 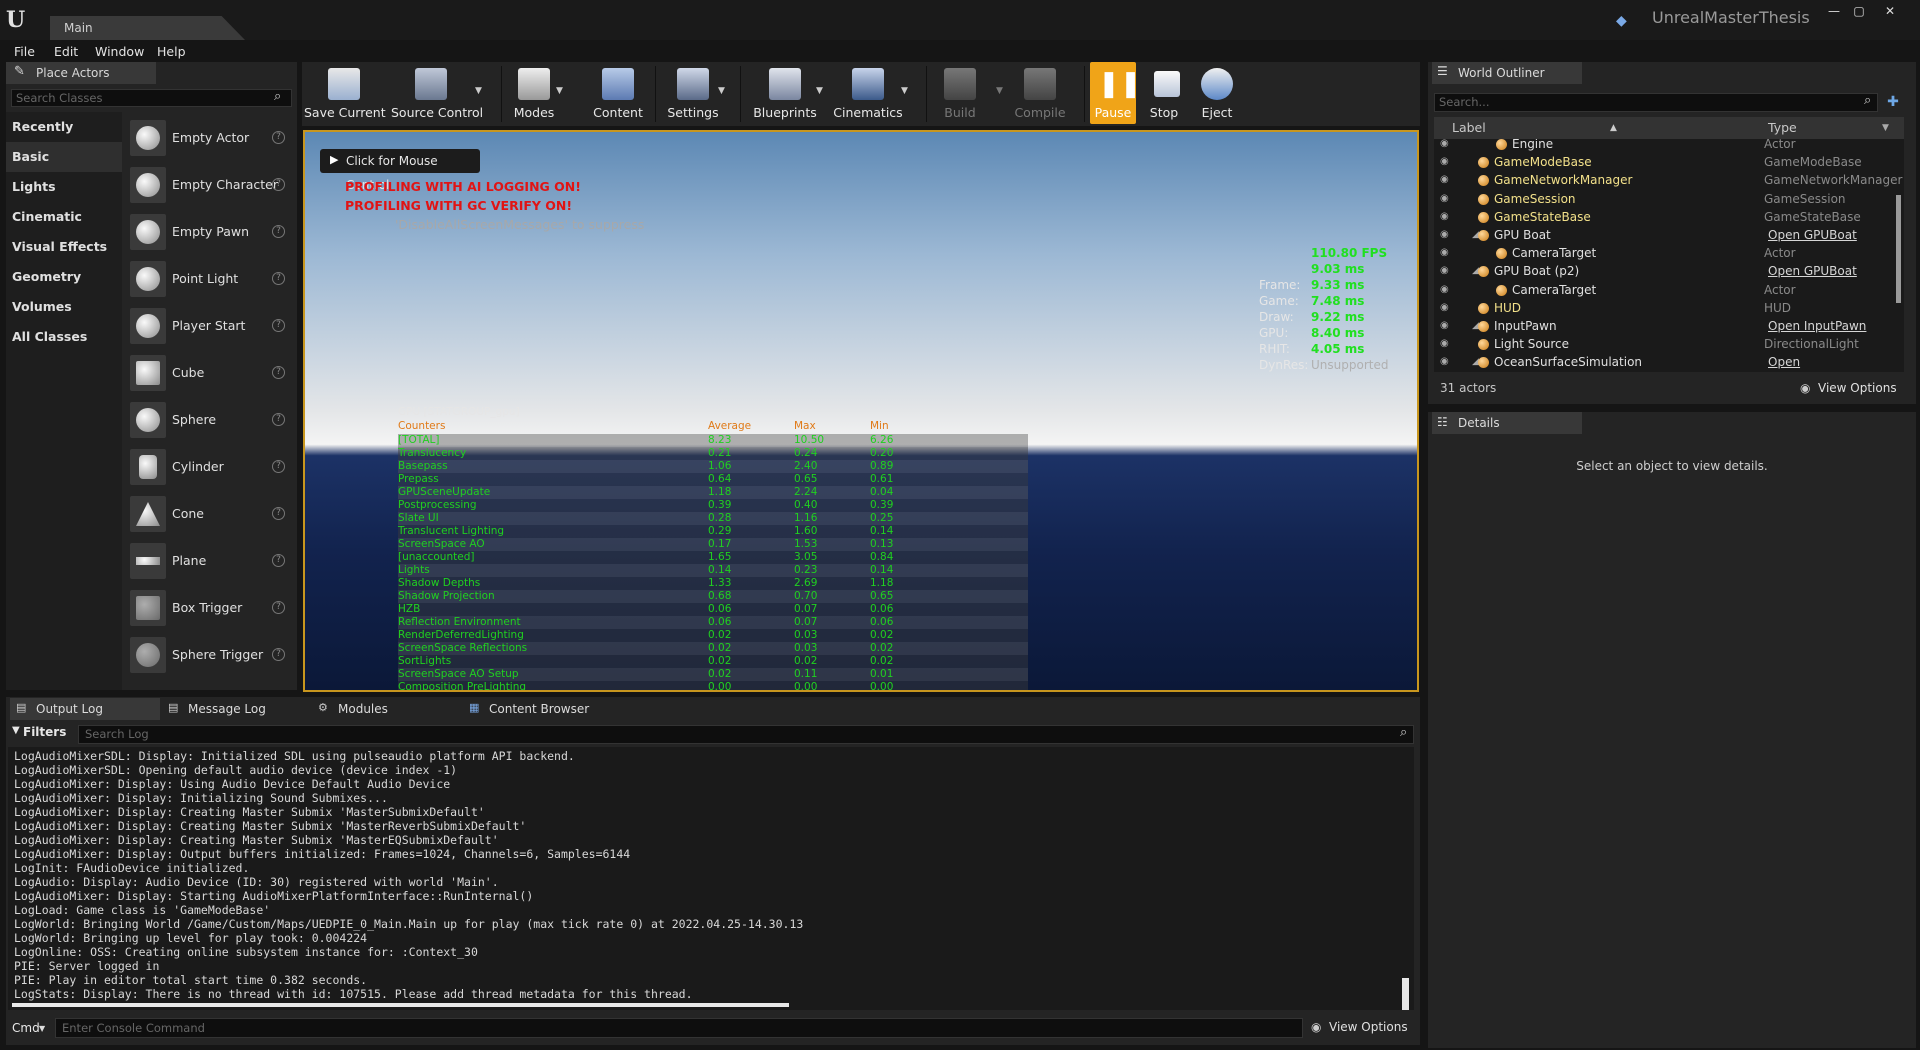 What do you see at coordinates (746, 734) in the screenshot?
I see `search-log-input: Search Log` at bounding box center [746, 734].